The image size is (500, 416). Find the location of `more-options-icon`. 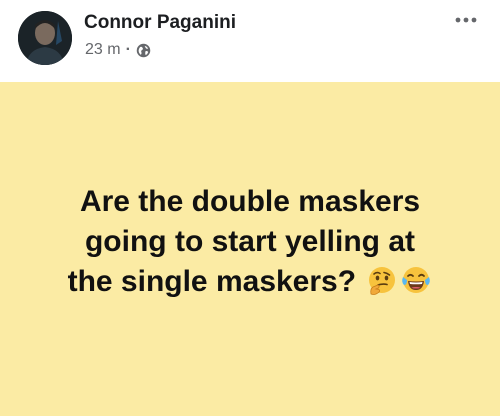

more-options-icon is located at coordinates (466, 20).